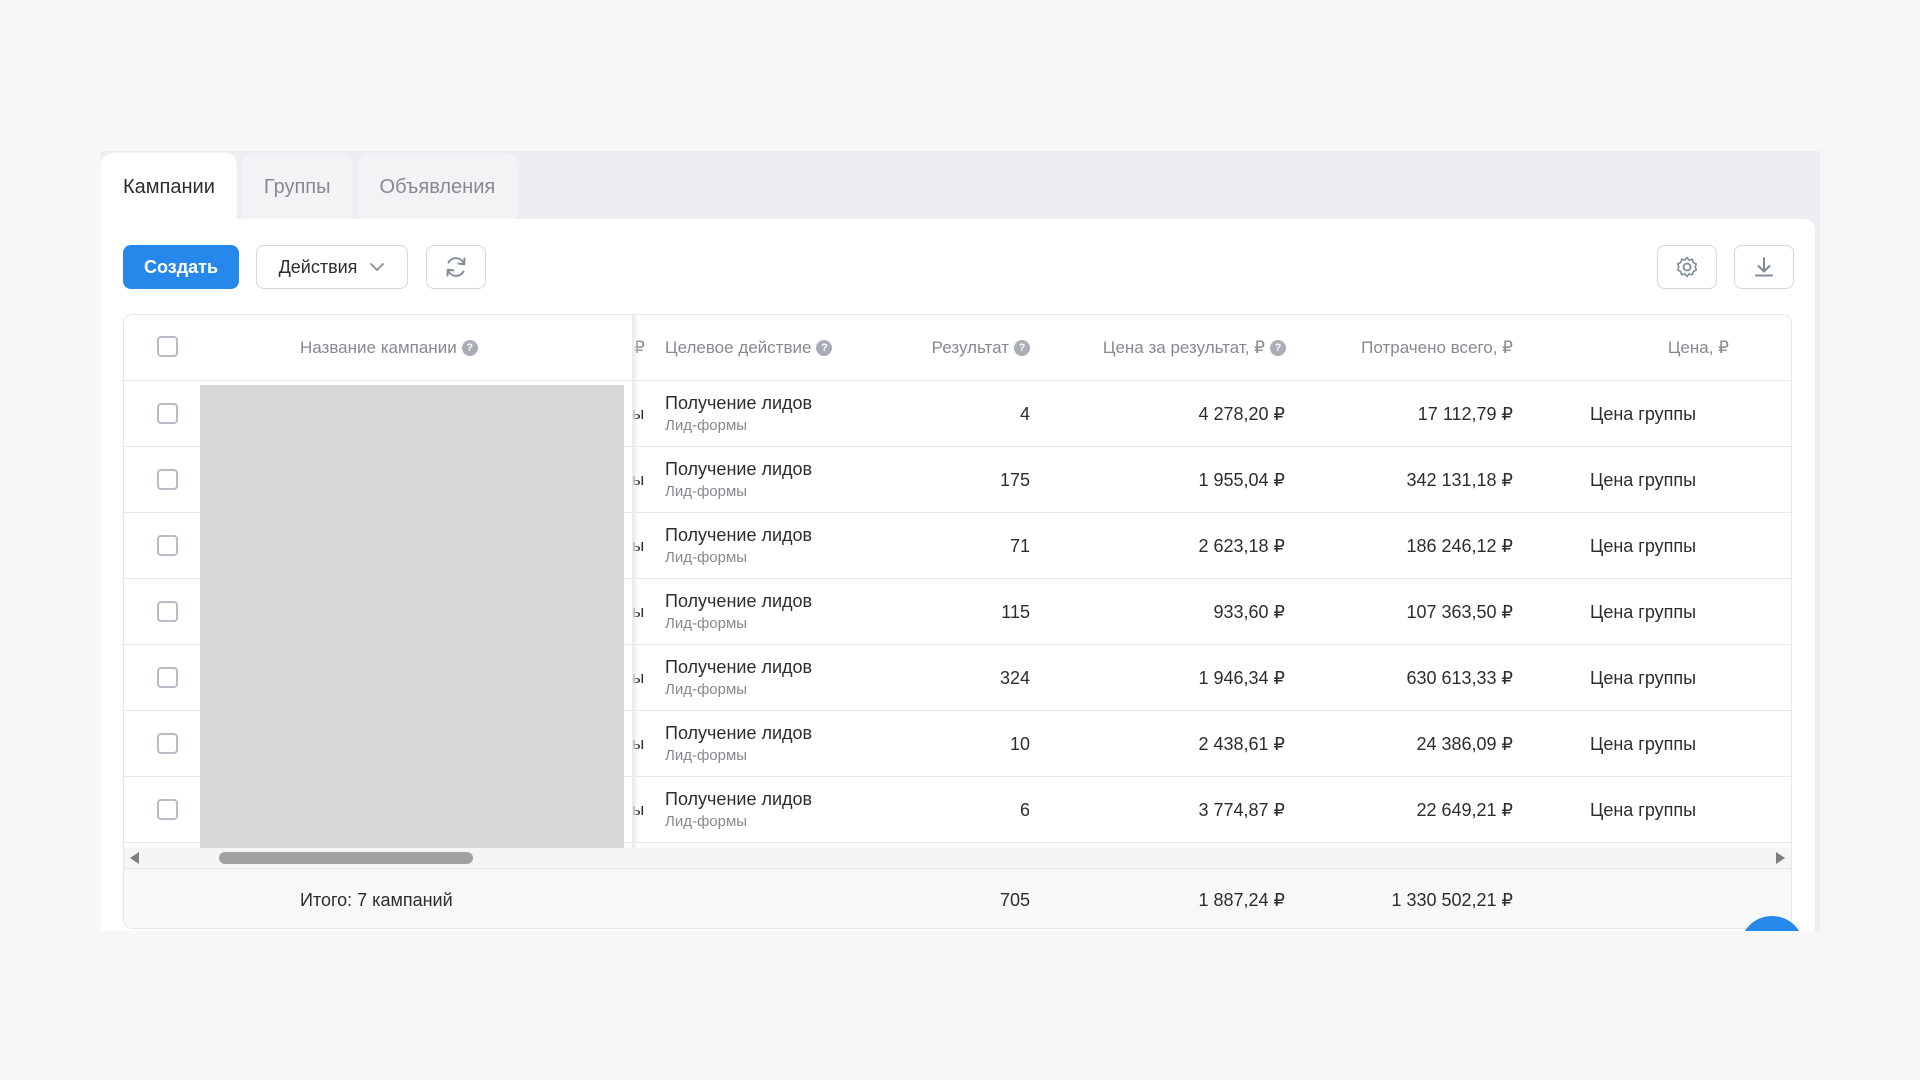 This screenshot has height=1080, width=1920. Describe the element at coordinates (1014, 899) in the screenshot. I see `total-result: 705` at that location.